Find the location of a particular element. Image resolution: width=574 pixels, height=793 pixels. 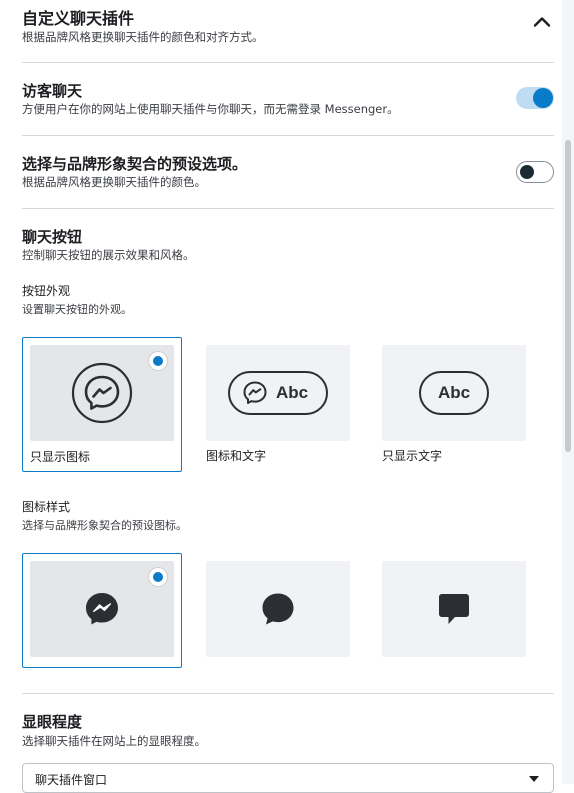

appearance-option-text-only: Abc 只显示文字 is located at coordinates (455, 407).